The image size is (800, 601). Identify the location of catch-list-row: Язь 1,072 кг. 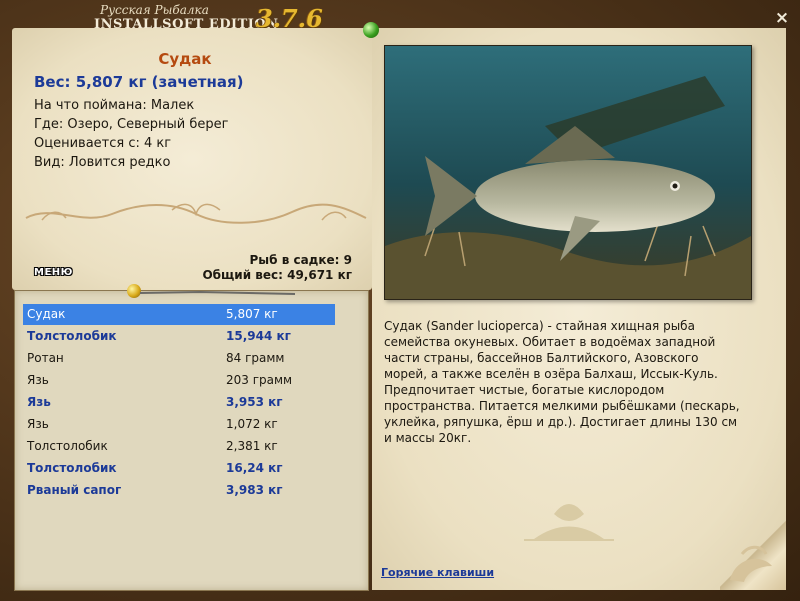
(179, 424).